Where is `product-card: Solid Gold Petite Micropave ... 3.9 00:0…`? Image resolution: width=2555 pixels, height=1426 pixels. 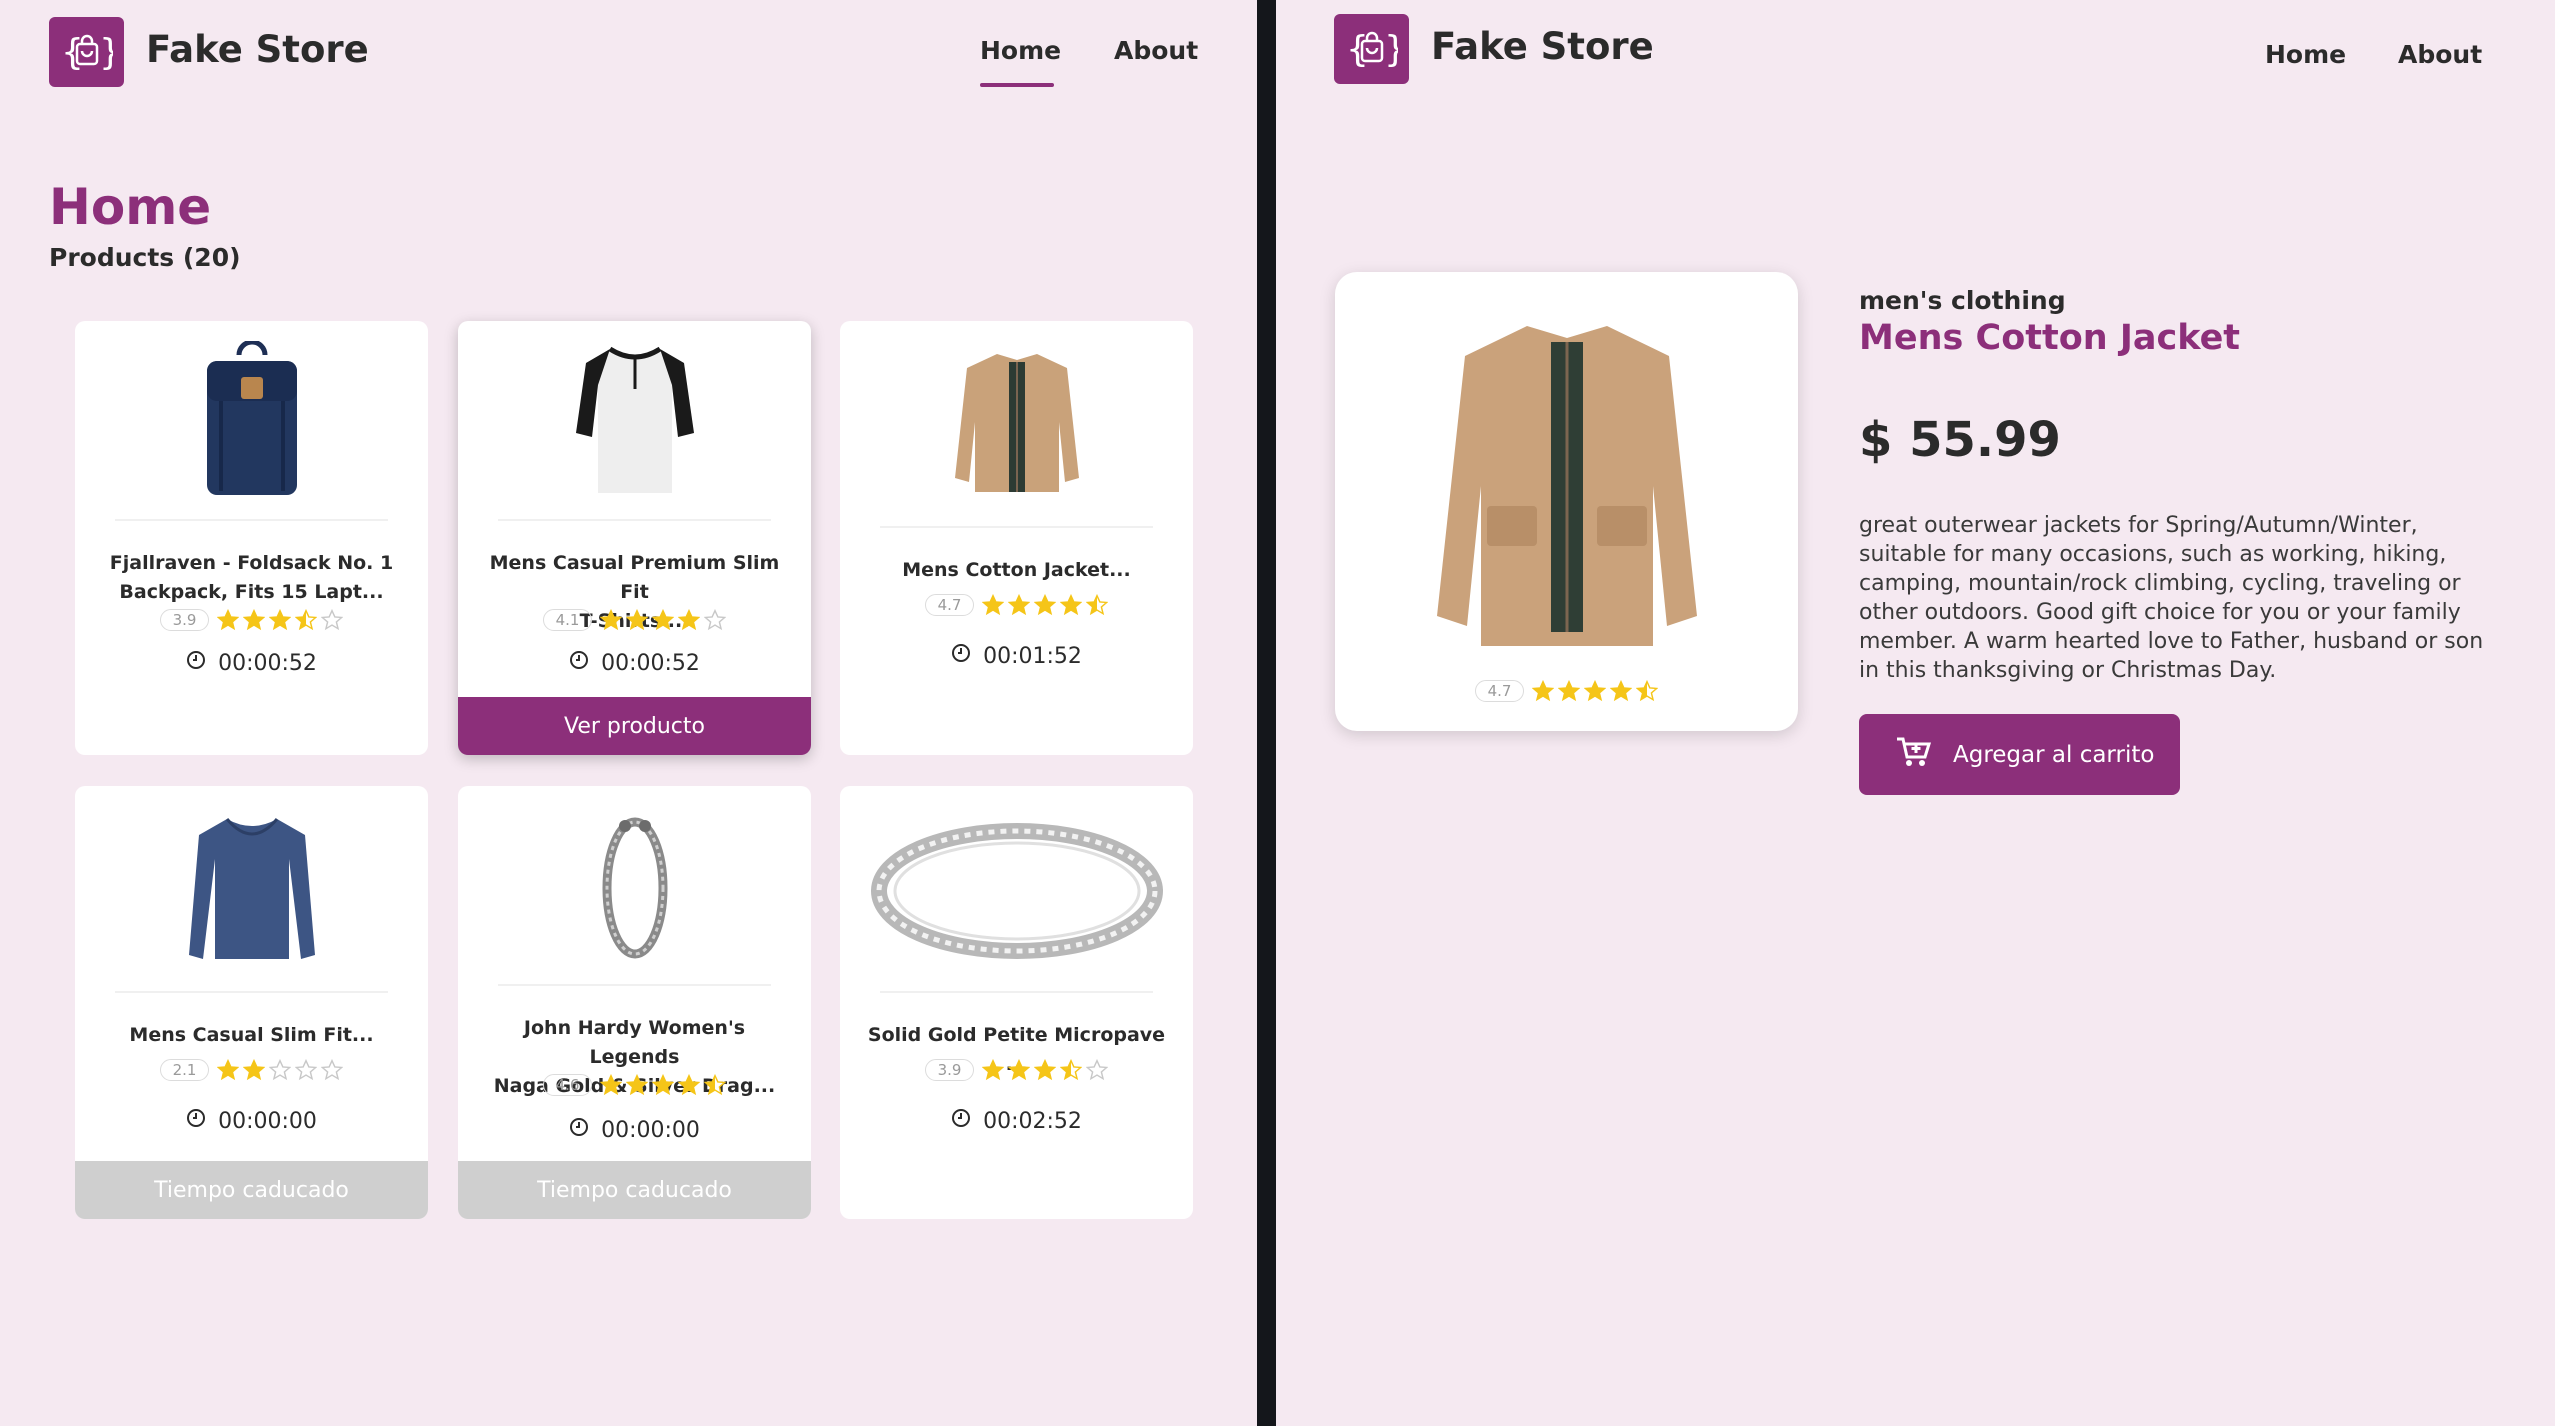 product-card: Solid Gold Petite Micropave ... 3.9 00:0… is located at coordinates (1016, 1002).